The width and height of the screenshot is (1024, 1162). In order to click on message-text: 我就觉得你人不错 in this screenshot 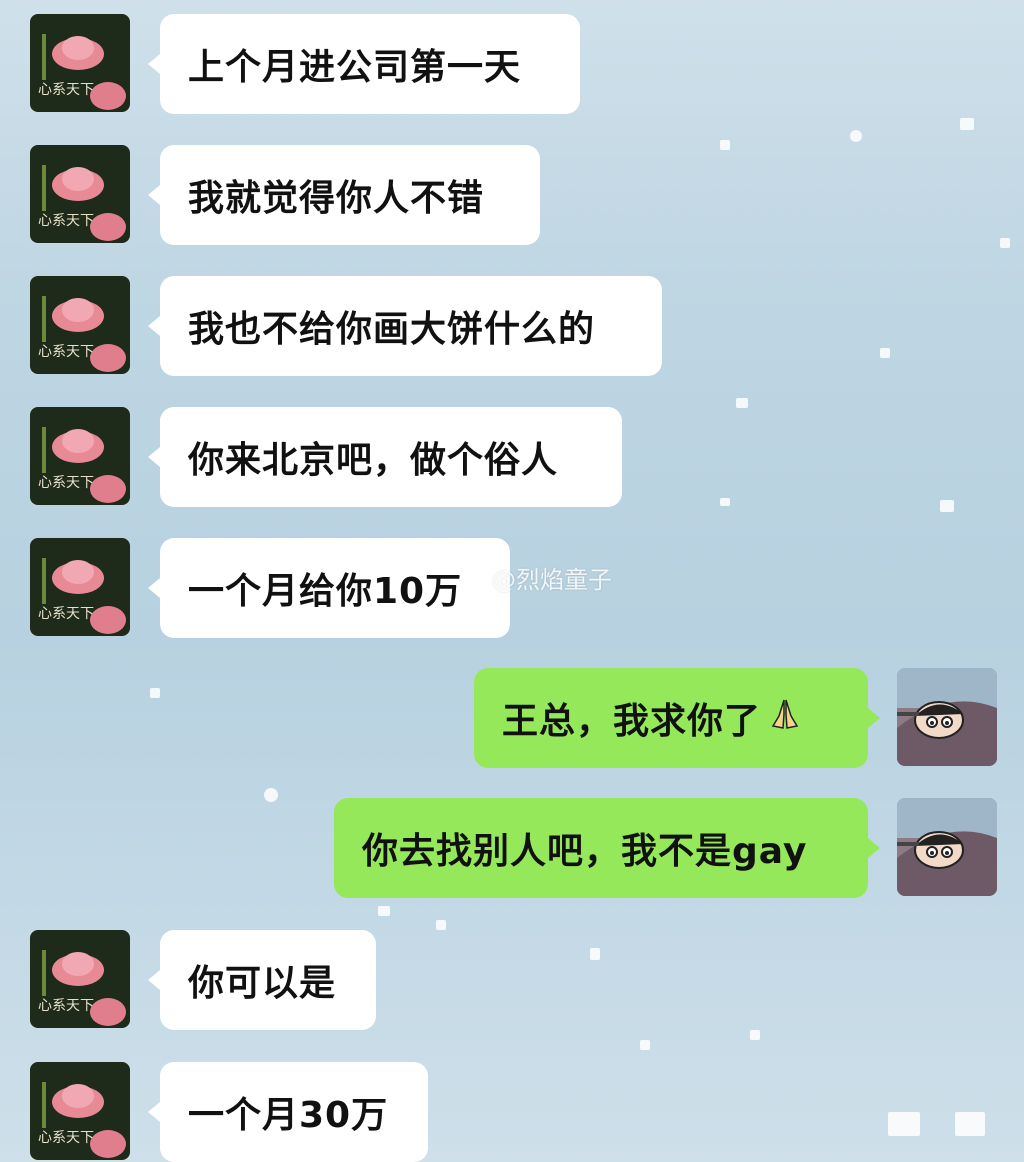, I will do `click(336, 198)`.